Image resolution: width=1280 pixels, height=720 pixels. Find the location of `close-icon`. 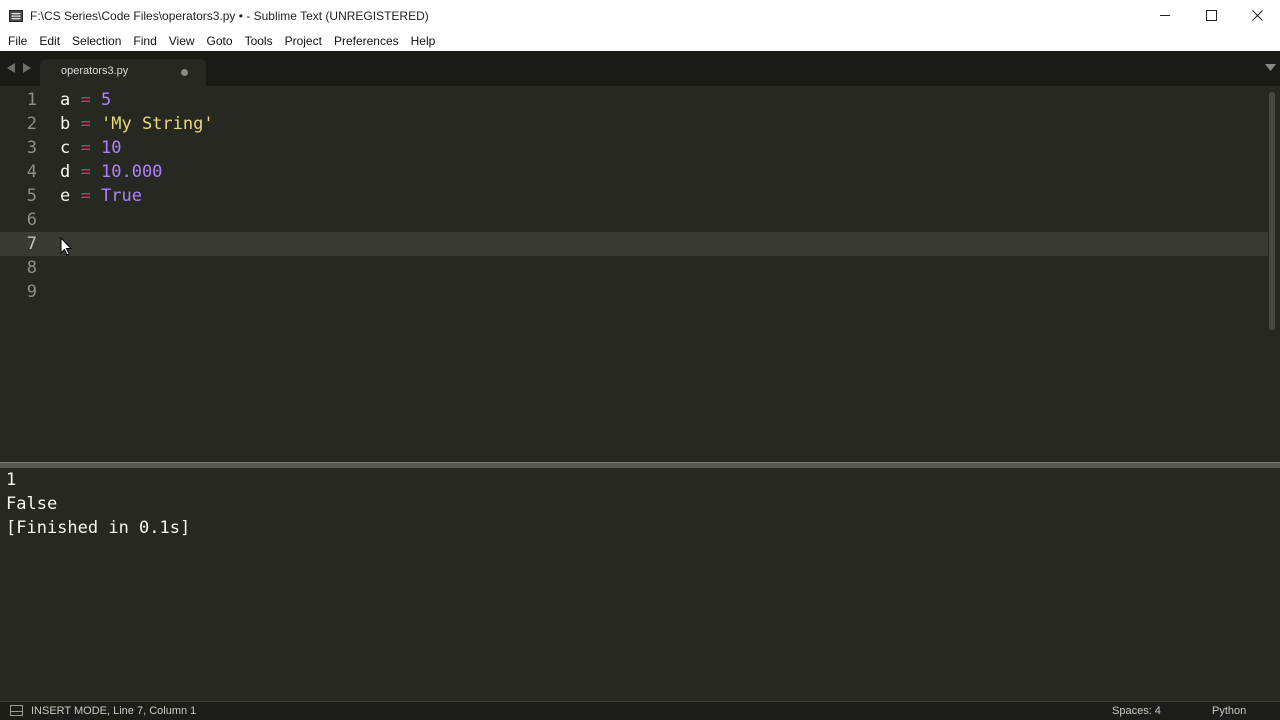

close-icon is located at coordinates (1257, 15).